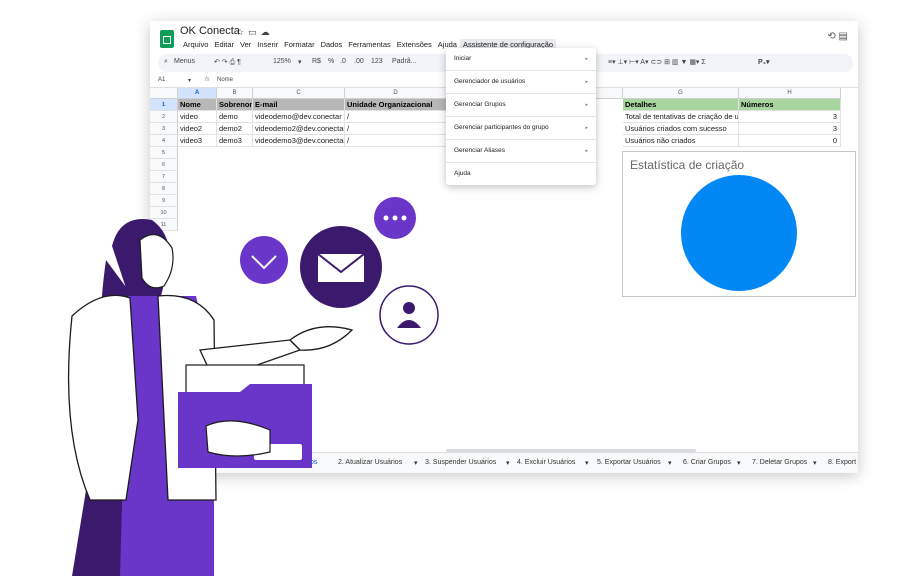 The image size is (906, 576). I want to click on chevron-down-icon, so click(264, 260).